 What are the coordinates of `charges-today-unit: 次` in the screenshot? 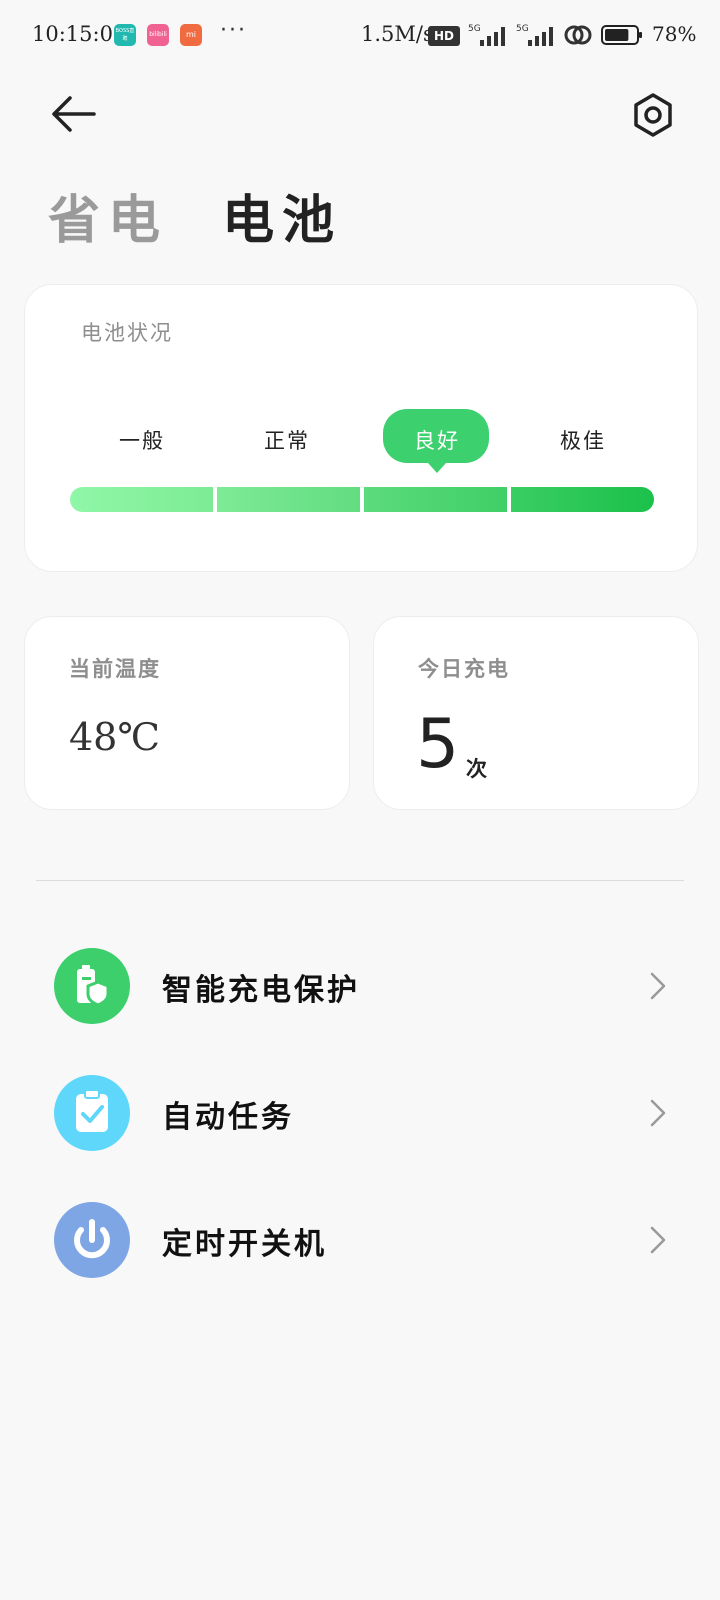 It's located at (476, 768).